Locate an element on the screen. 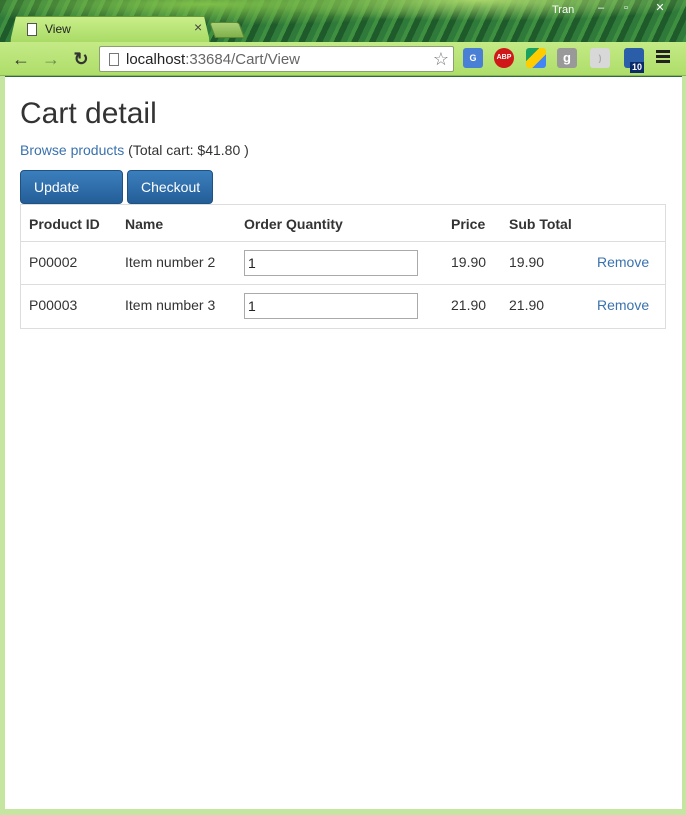  window-frame-bottom is located at coordinates (343, 812).